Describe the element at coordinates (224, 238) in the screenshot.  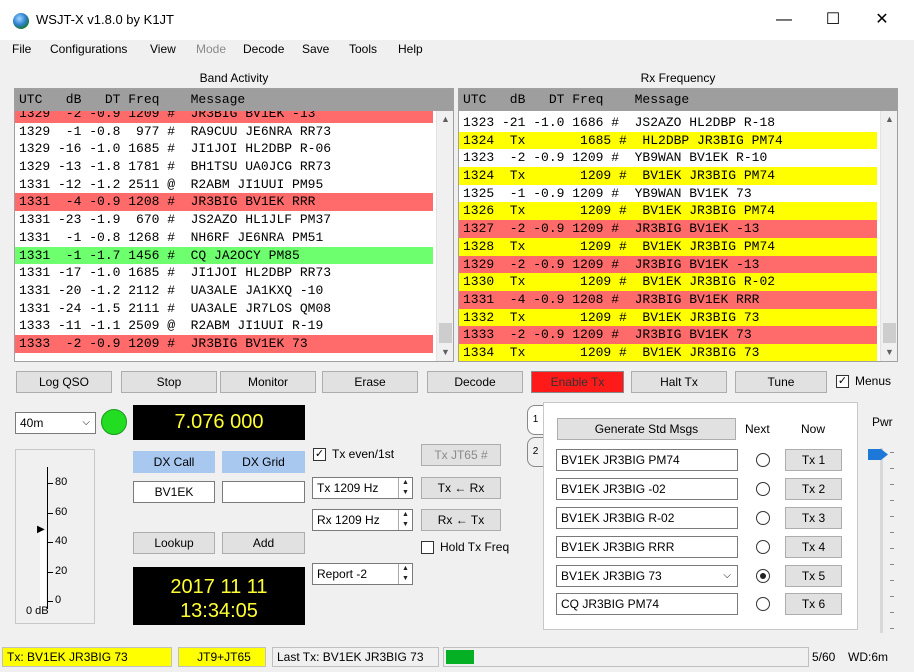
I see `band-activity-row: 1331 -1 -0.8 1268 # NH6RF JE6NRA PM51` at that location.